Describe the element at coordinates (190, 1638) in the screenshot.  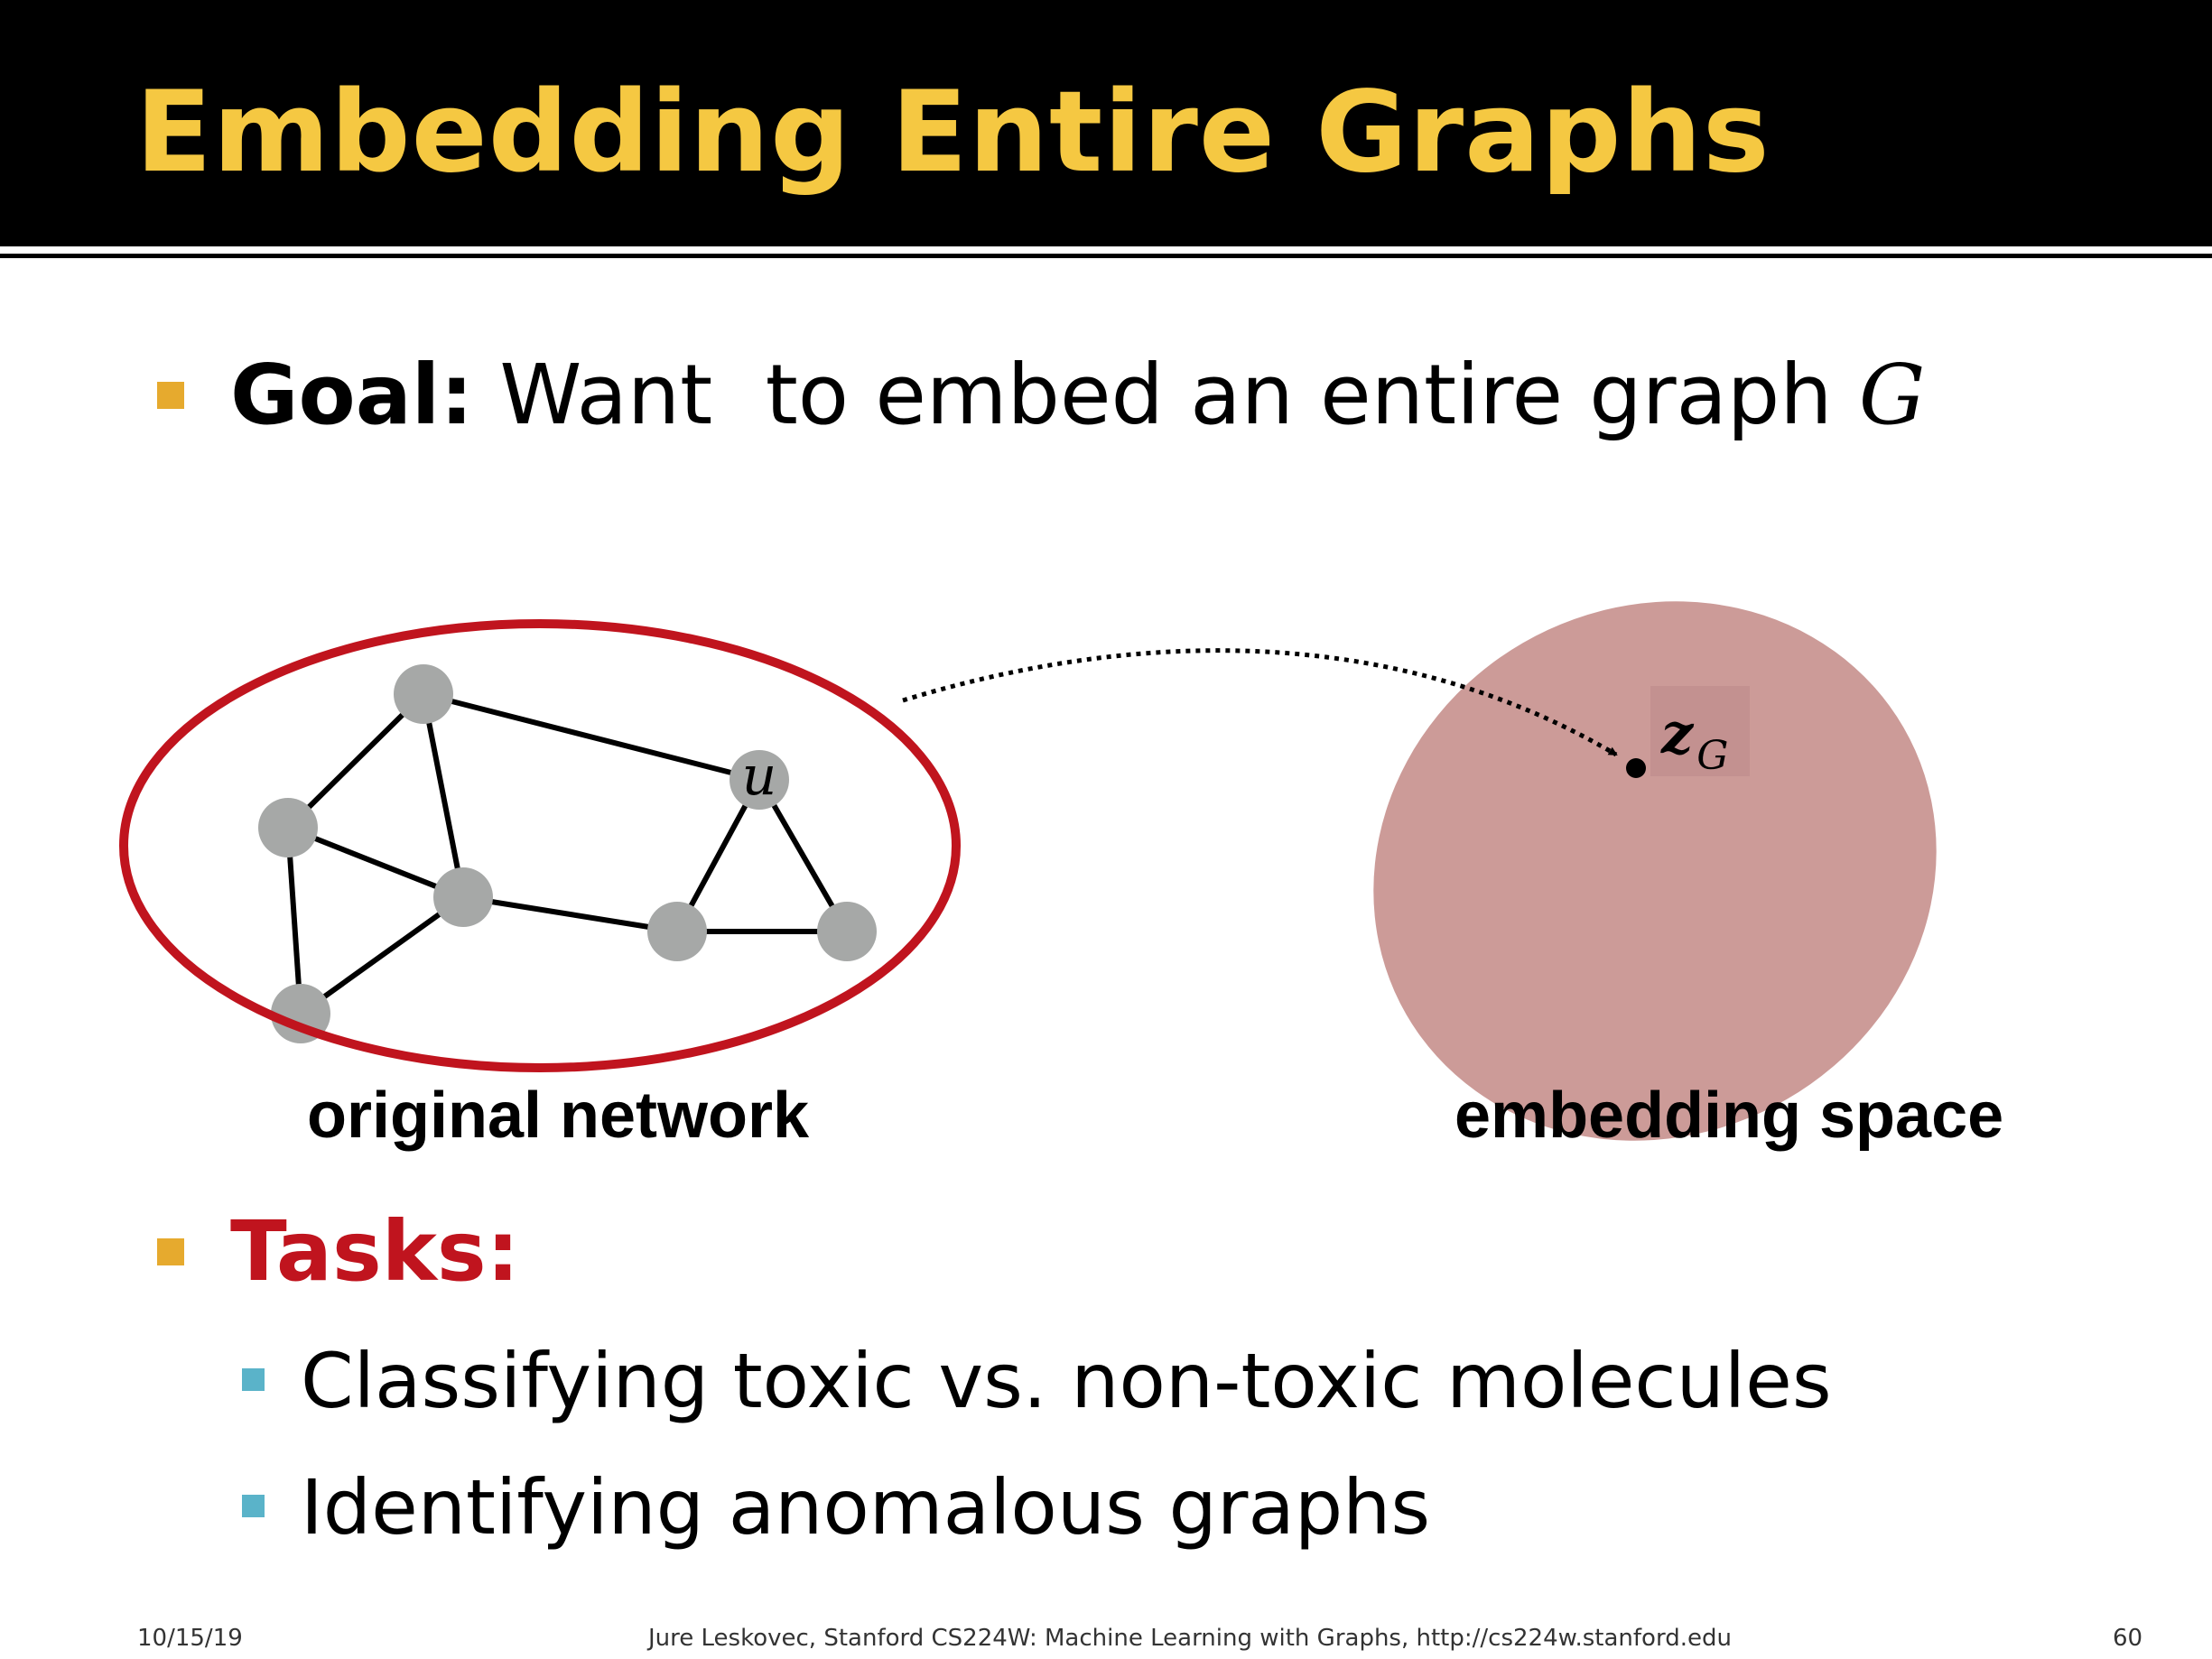
I see `footer-date: 10/15/19` at that location.